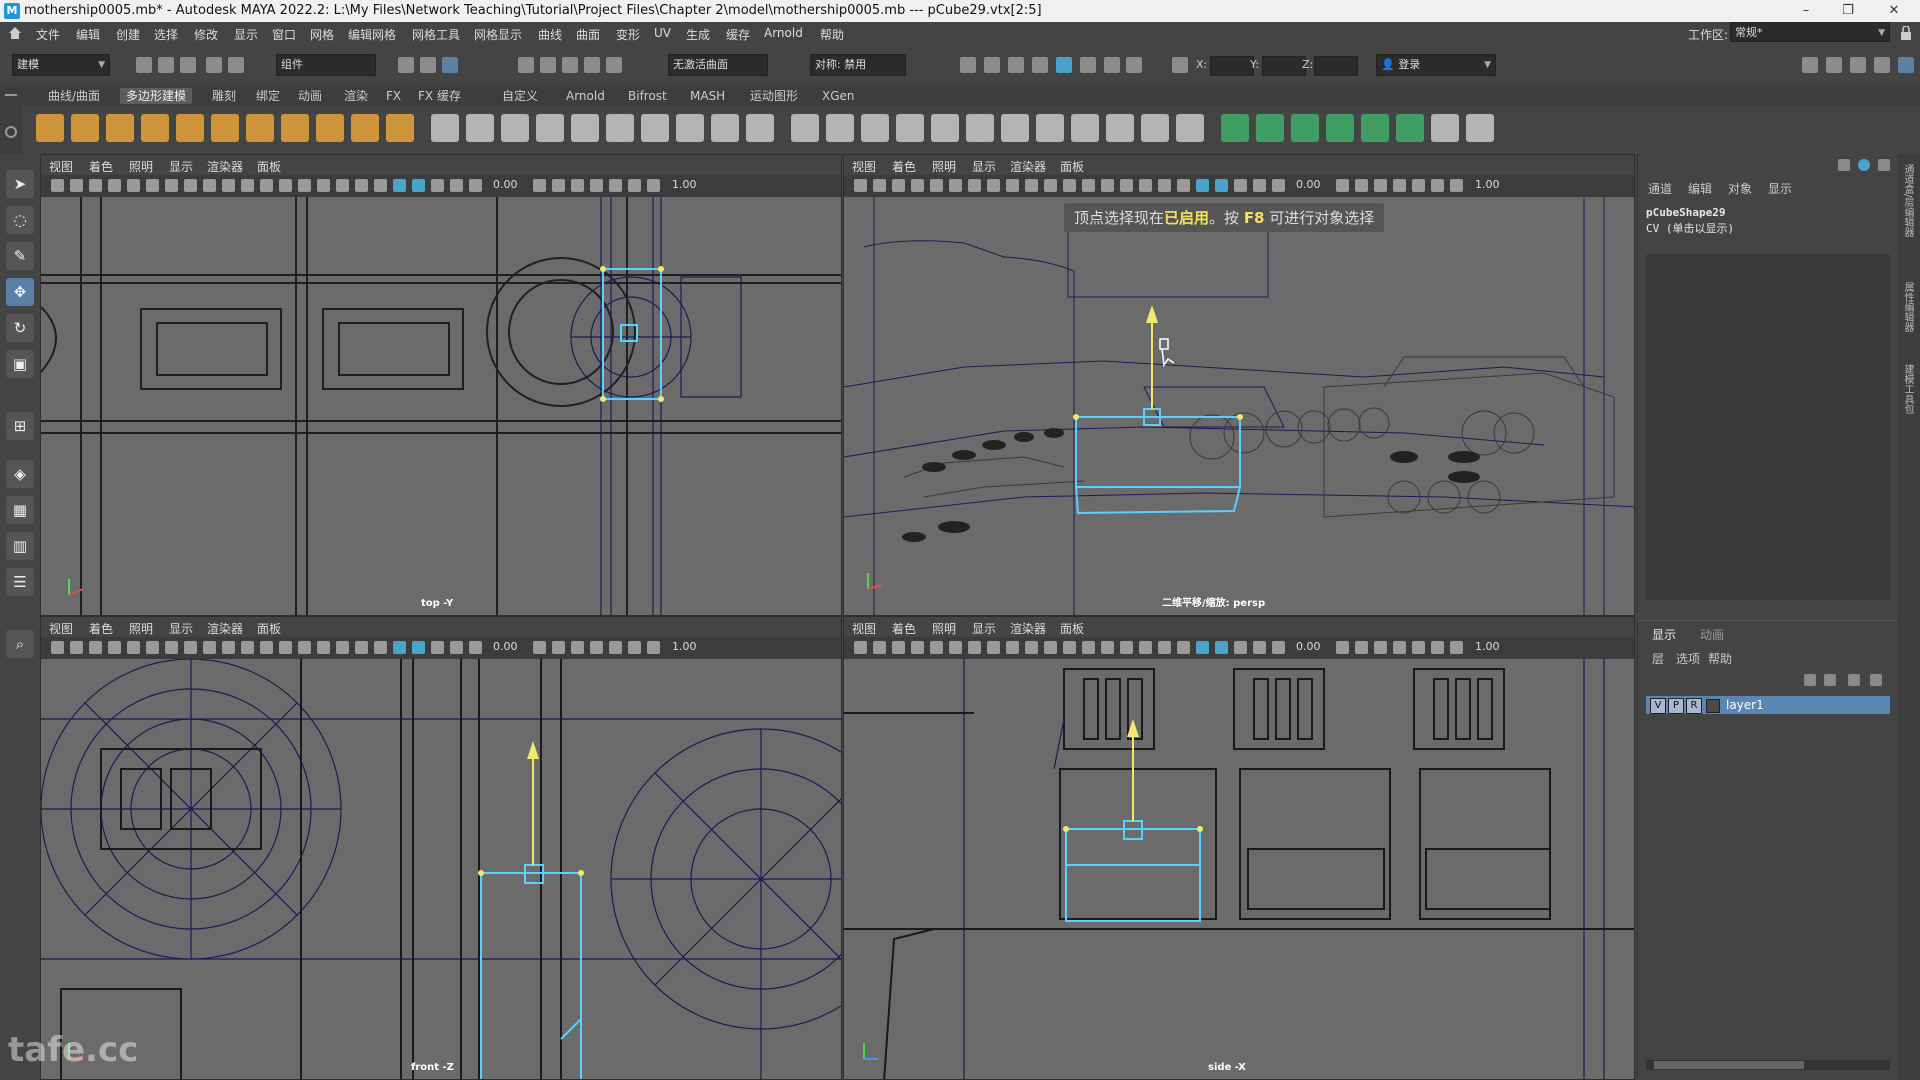 The image size is (1920, 1080). What do you see at coordinates (236, 65) in the screenshot?
I see `redo-icon` at bounding box center [236, 65].